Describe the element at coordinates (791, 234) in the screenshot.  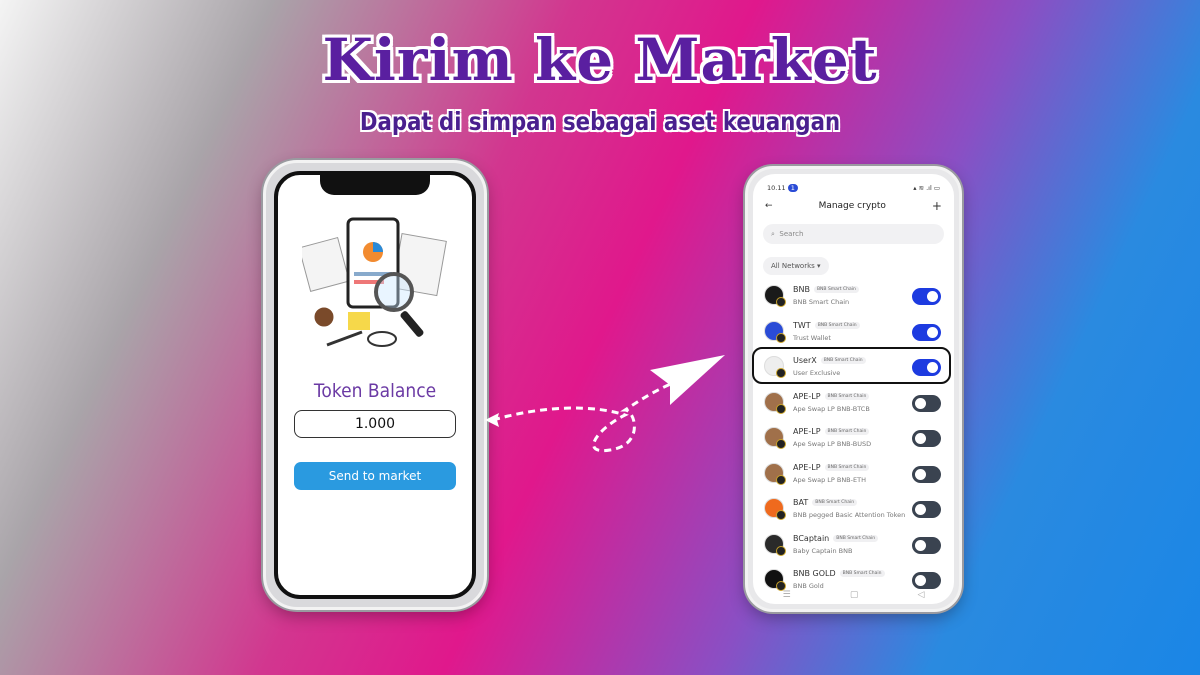
I see `search-placeholder: Search` at that location.